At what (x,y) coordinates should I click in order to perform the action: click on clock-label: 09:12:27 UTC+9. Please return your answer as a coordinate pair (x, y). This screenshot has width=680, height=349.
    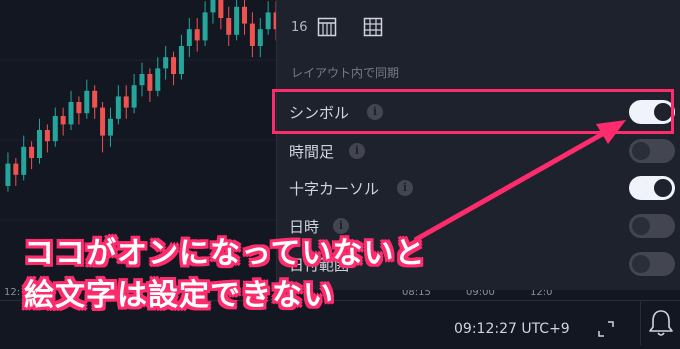
    Looking at the image, I should click on (512, 329).